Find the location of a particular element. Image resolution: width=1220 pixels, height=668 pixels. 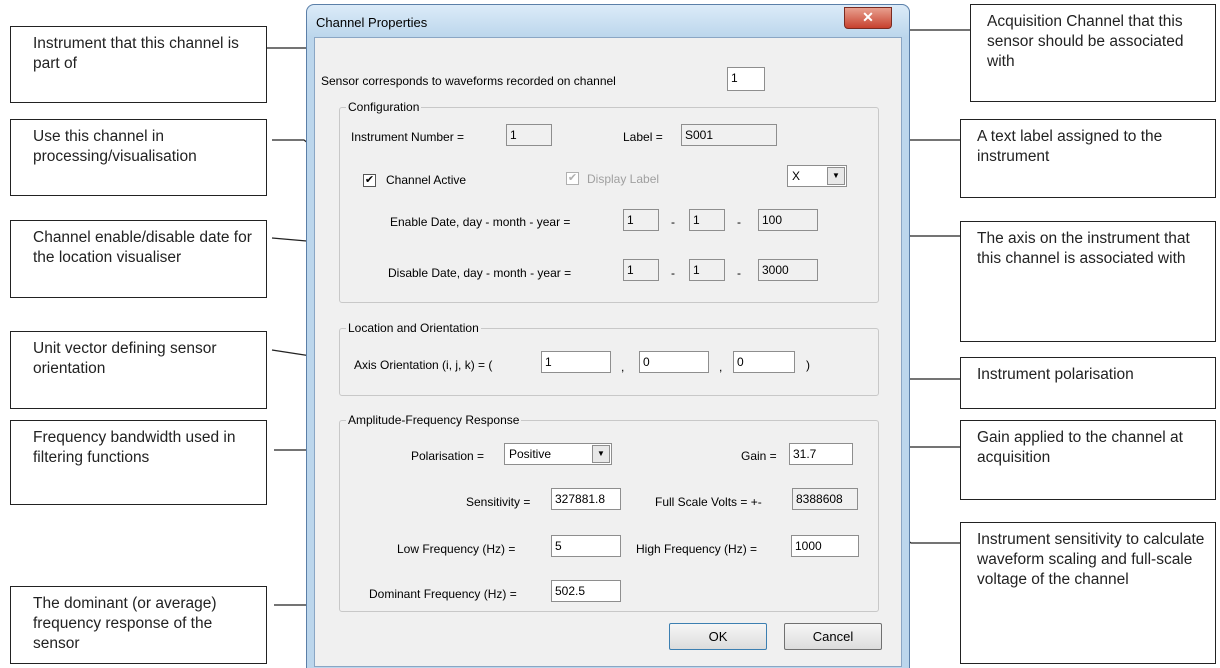

sensitivity-label: Sensitivity = is located at coordinates (498, 502).